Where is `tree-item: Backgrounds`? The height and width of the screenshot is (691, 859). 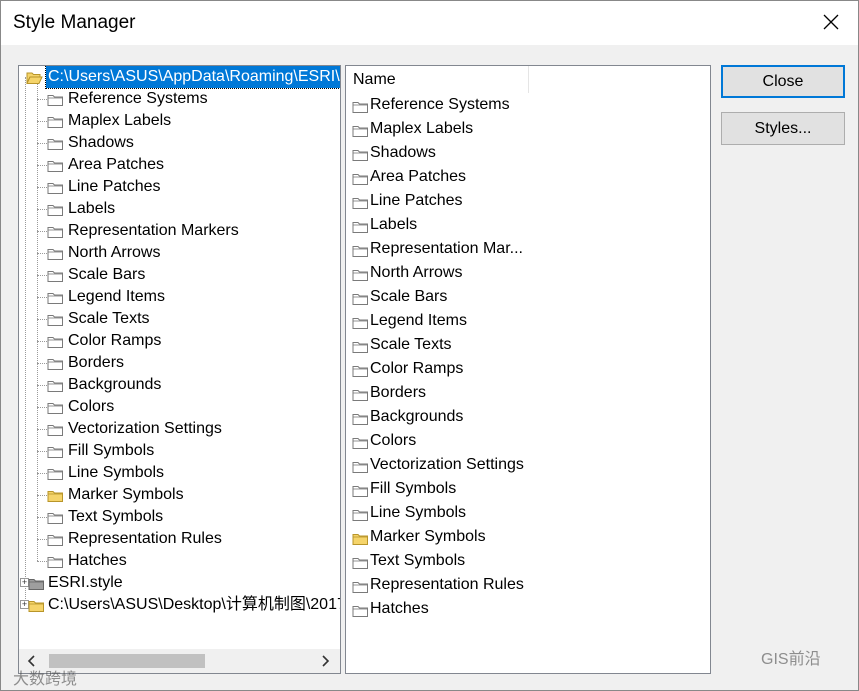
tree-item: Backgrounds is located at coordinates (179, 385).